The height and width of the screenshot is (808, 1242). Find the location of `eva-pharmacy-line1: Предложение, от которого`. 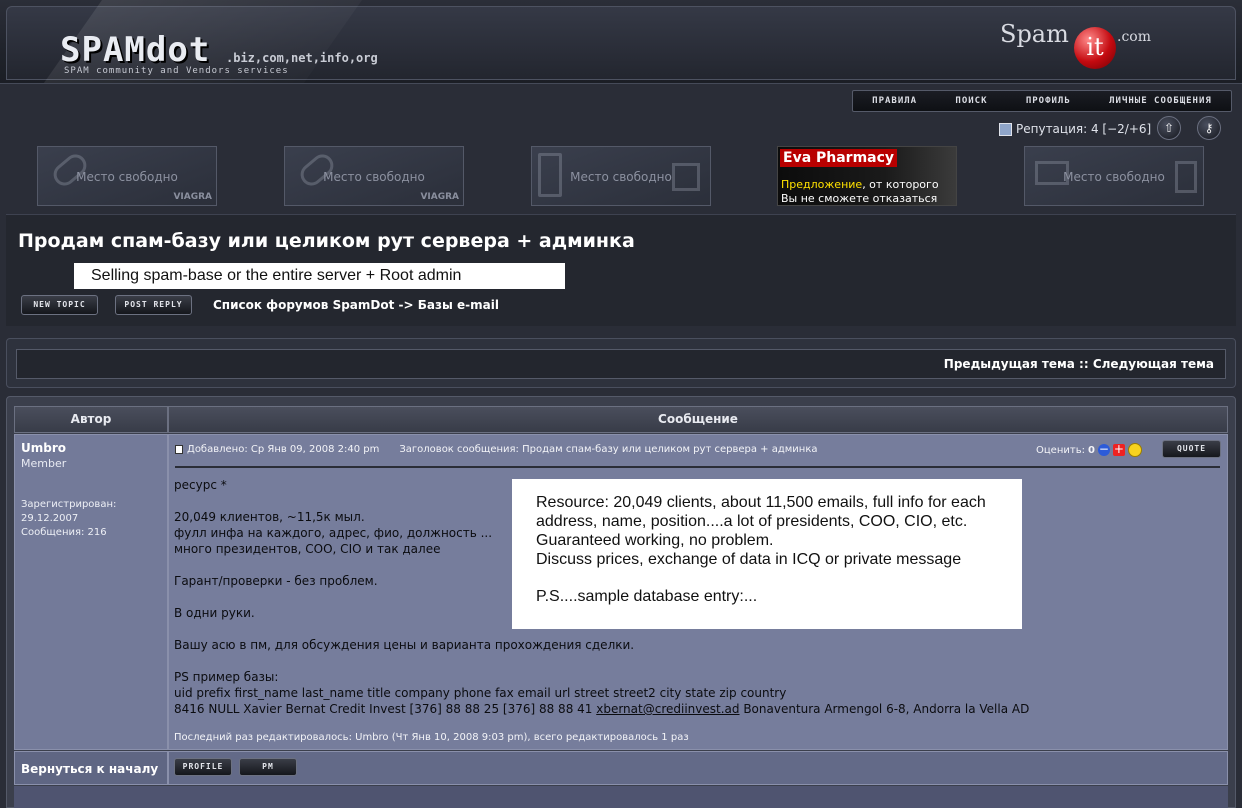

eva-pharmacy-line1: Предложение, от которого is located at coordinates (860, 184).